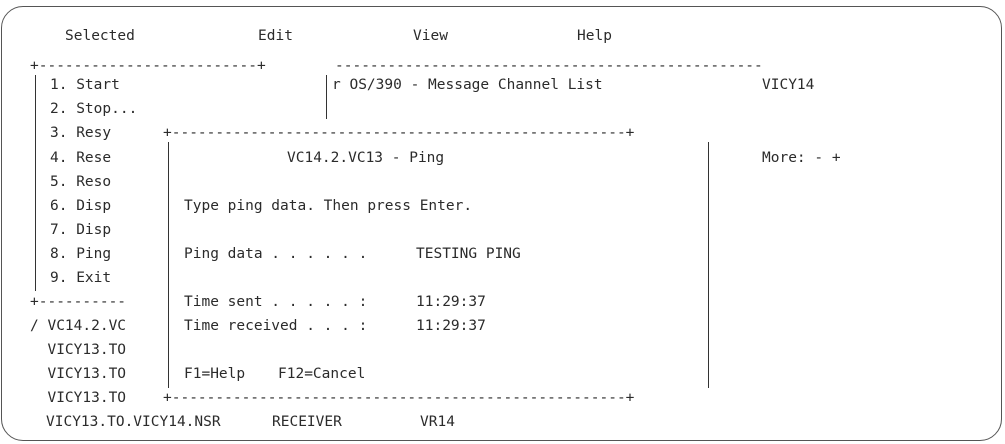 The width and height of the screenshot is (1005, 444). What do you see at coordinates (133, 422) in the screenshot?
I see `list-row-5-name: VICY13.TO.VICY14.NSR` at bounding box center [133, 422].